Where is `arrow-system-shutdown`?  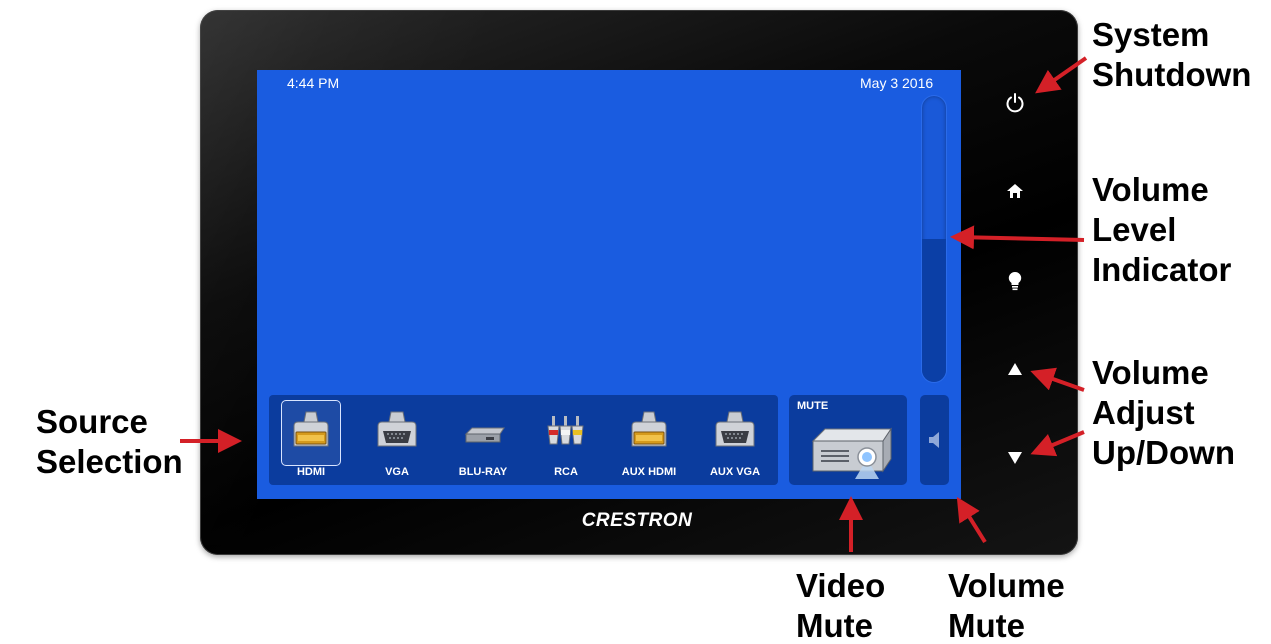
arrow-system-shutdown is located at coordinates (1061, 75).